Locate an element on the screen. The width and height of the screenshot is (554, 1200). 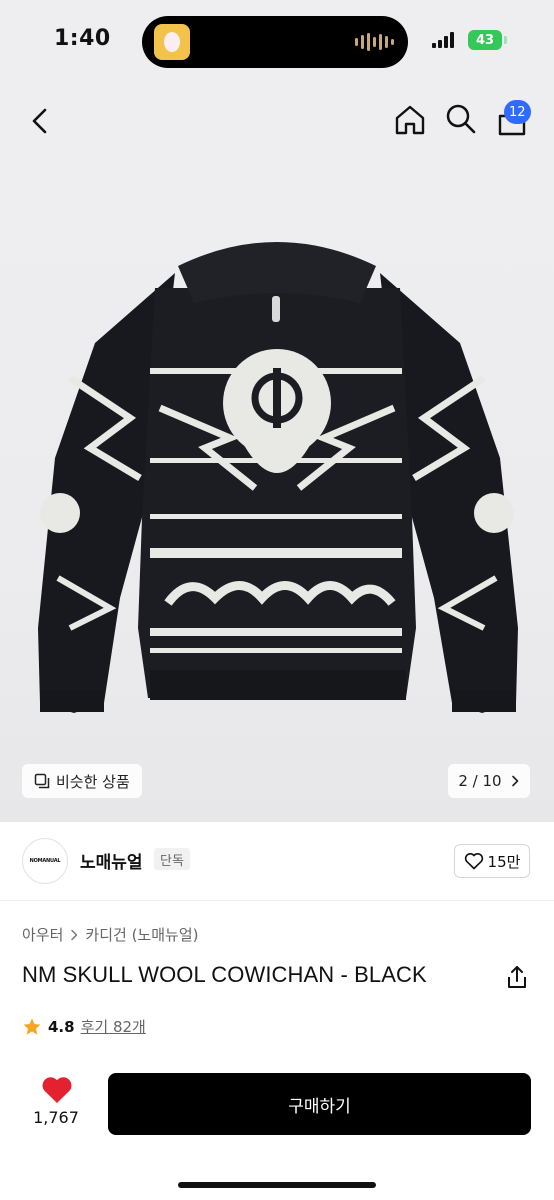
share-button is located at coordinates (517, 977).